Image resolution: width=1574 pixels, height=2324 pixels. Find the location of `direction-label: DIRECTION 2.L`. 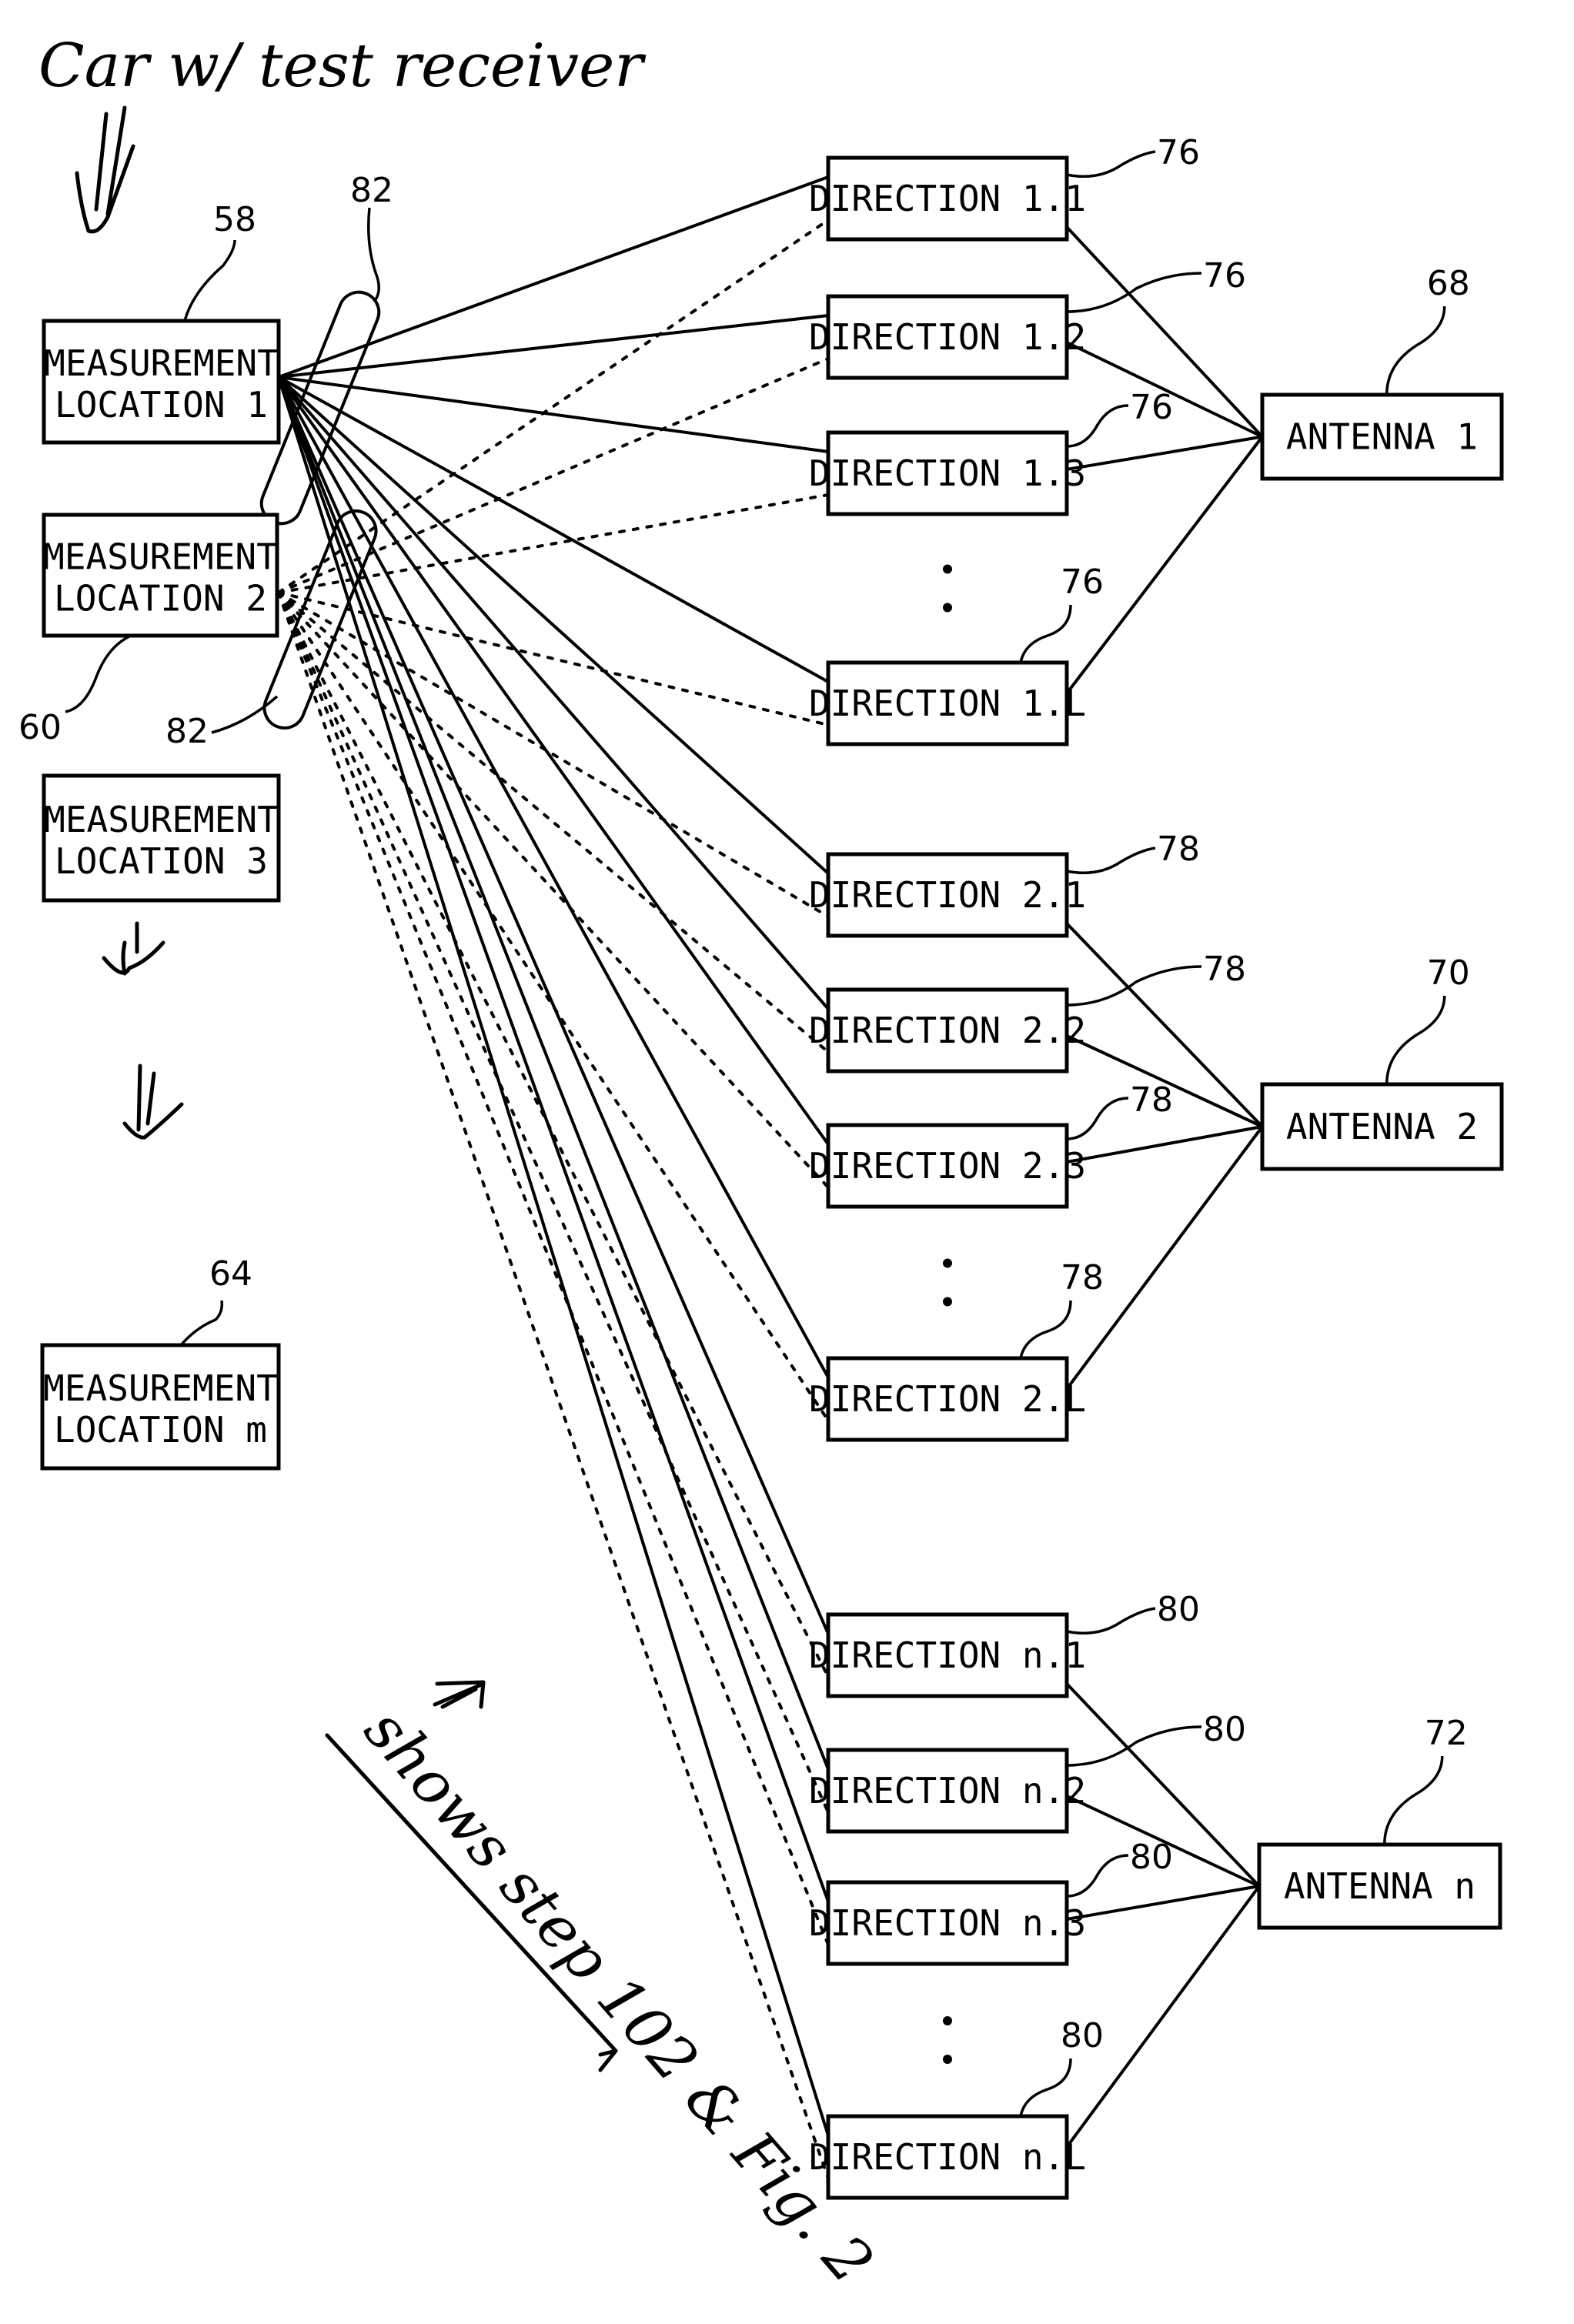

direction-label: DIRECTION 2.L is located at coordinates (947, 1399).